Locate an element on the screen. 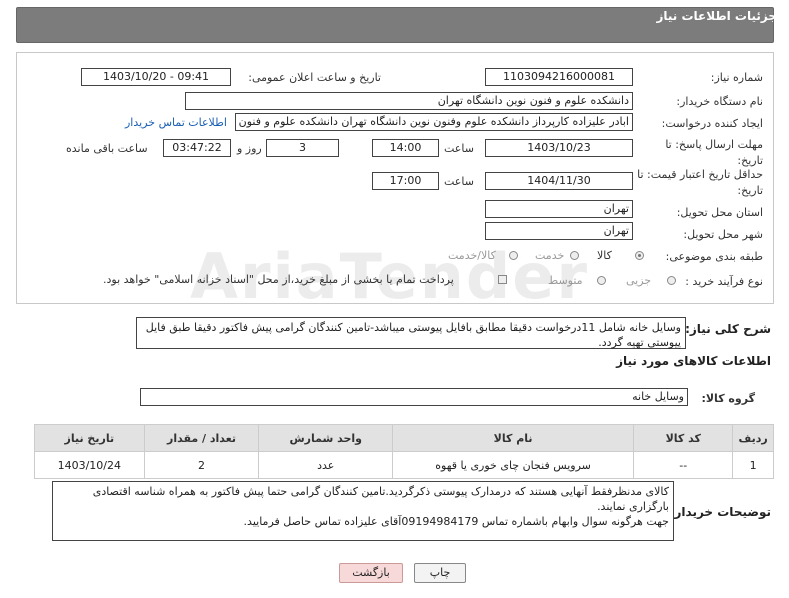 This screenshot has height=598, width=789. need-number-field: 1103094216000081 is located at coordinates (559, 77).